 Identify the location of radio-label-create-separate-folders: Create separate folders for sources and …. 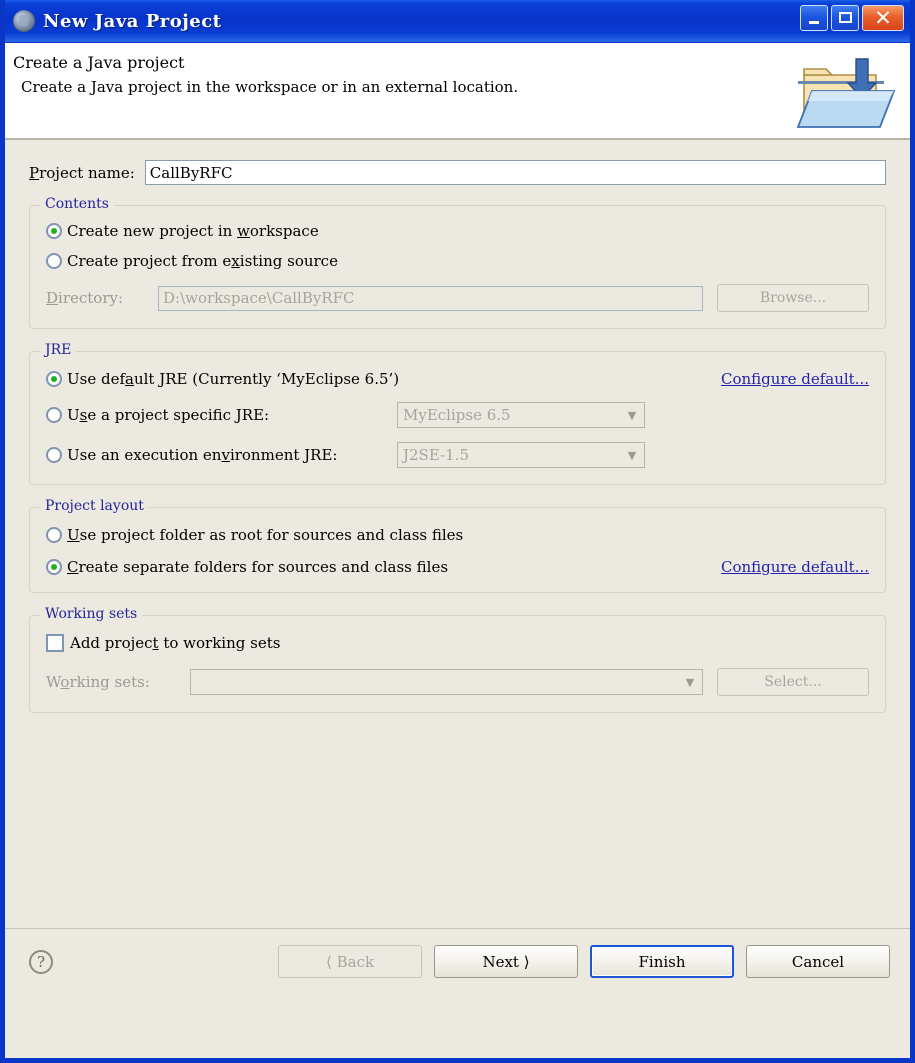
(258, 567).